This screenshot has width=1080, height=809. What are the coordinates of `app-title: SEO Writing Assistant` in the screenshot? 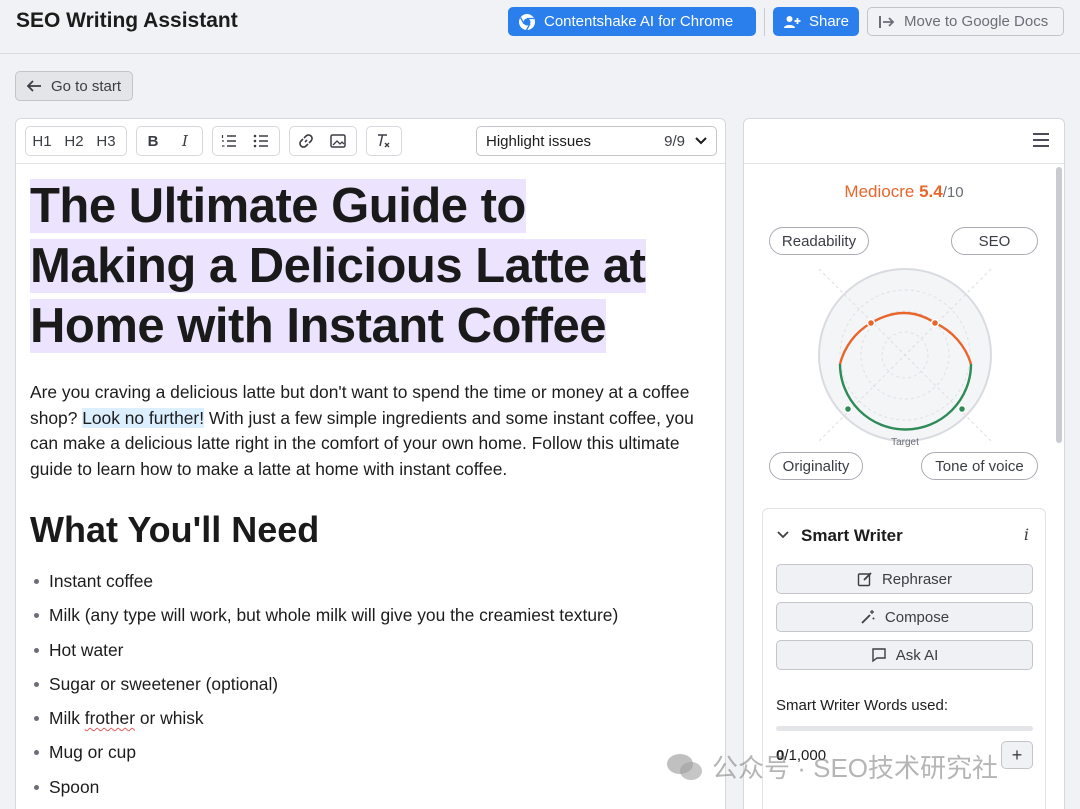 It's located at (127, 20).